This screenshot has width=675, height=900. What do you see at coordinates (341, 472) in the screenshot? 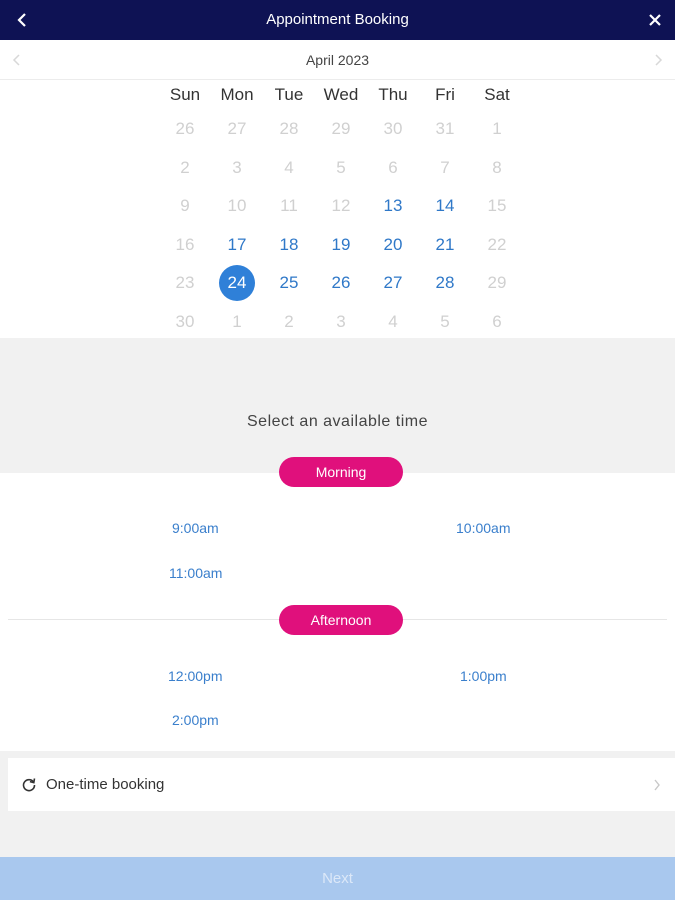
I see `morning-label: Morning` at bounding box center [341, 472].